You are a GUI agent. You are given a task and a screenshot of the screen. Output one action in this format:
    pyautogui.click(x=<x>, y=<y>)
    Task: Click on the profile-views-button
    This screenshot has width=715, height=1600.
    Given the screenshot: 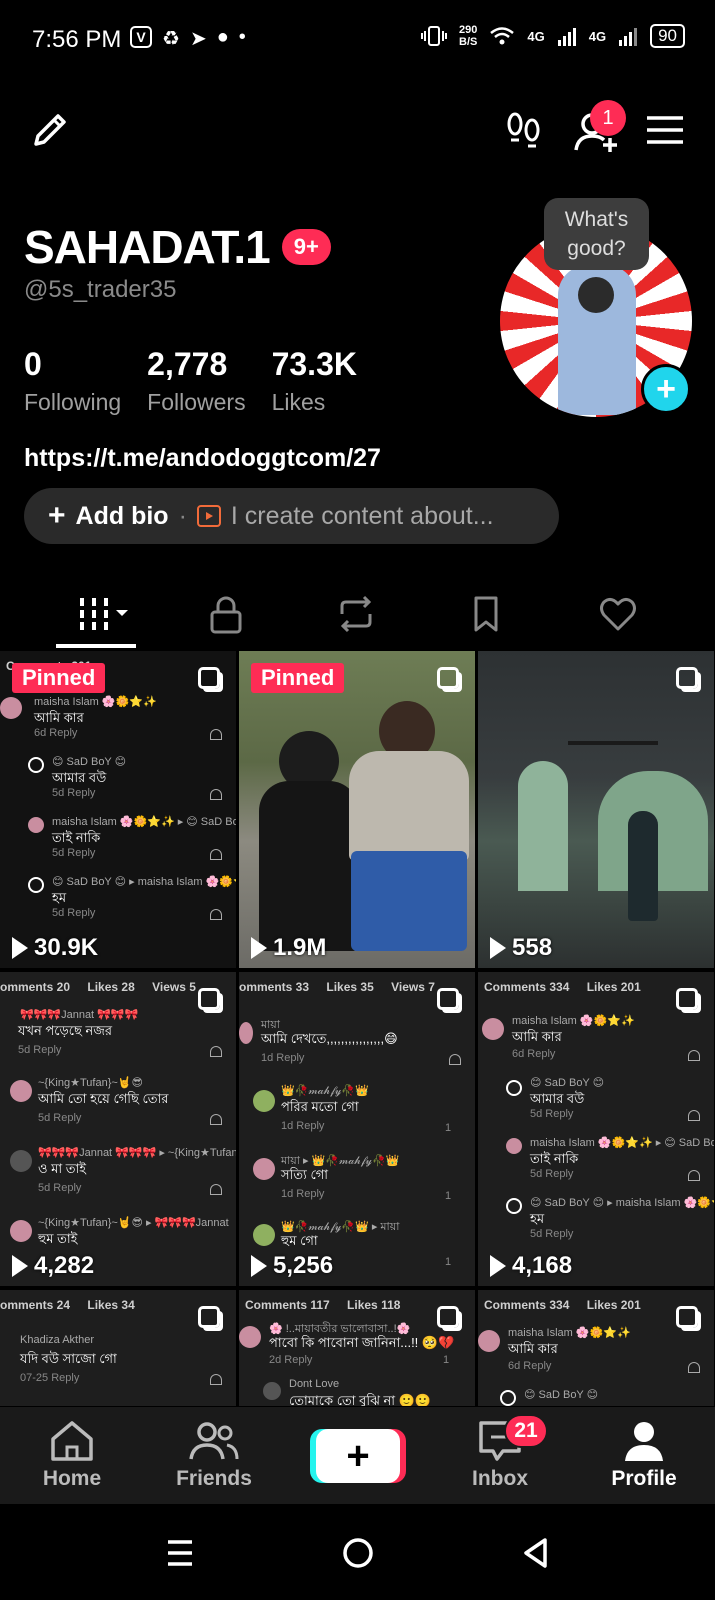 What is the action you would take?
    pyautogui.click(x=524, y=130)
    